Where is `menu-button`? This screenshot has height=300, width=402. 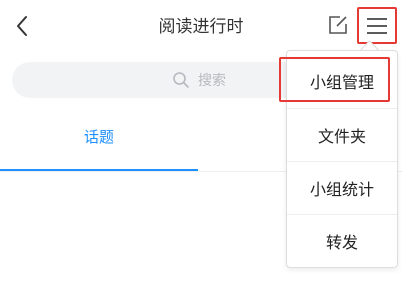 menu-button is located at coordinates (377, 25).